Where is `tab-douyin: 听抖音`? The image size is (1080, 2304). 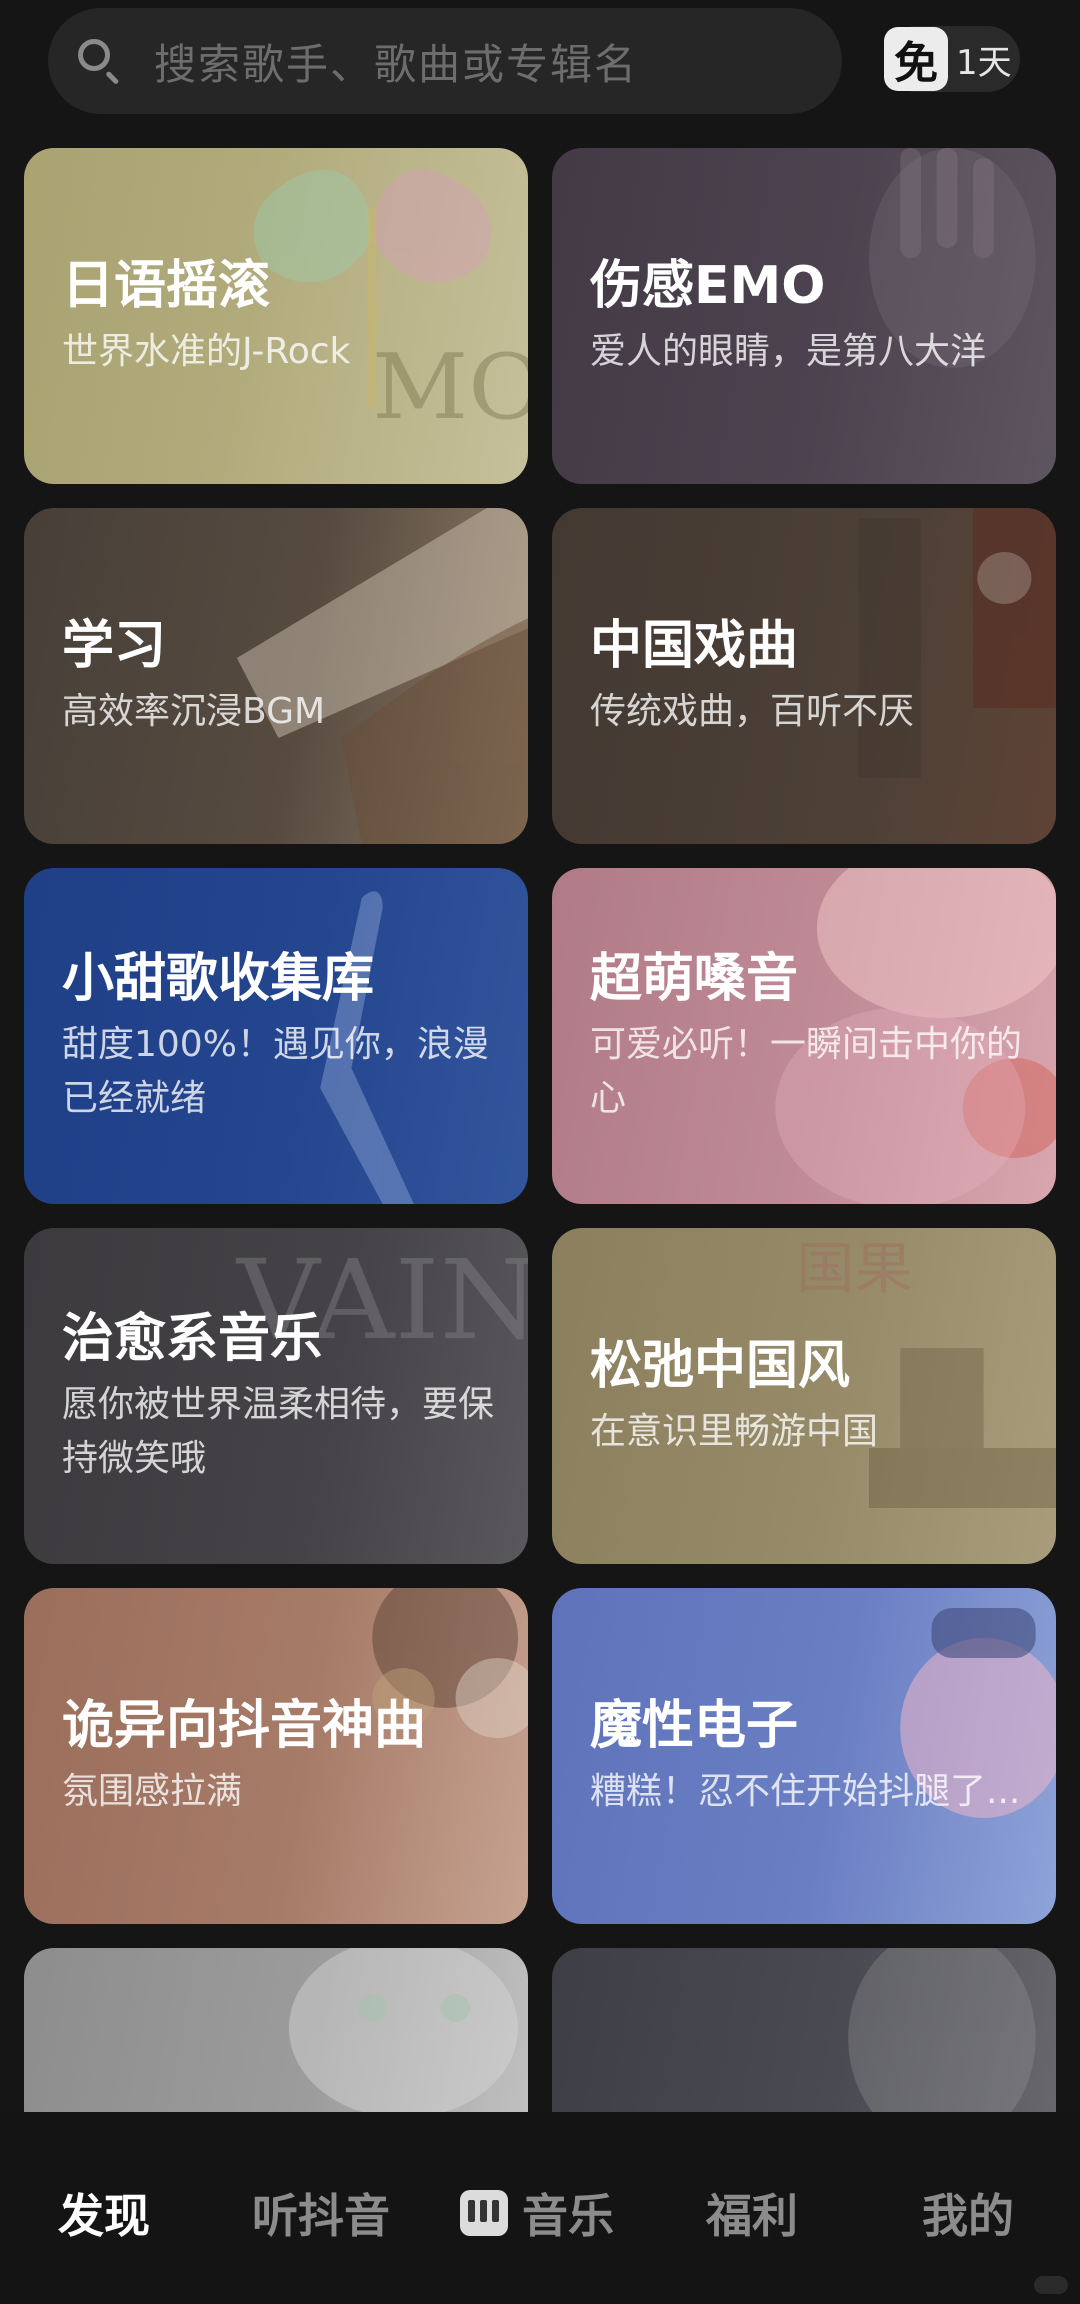 tab-douyin: 听抖音 is located at coordinates (321, 2213).